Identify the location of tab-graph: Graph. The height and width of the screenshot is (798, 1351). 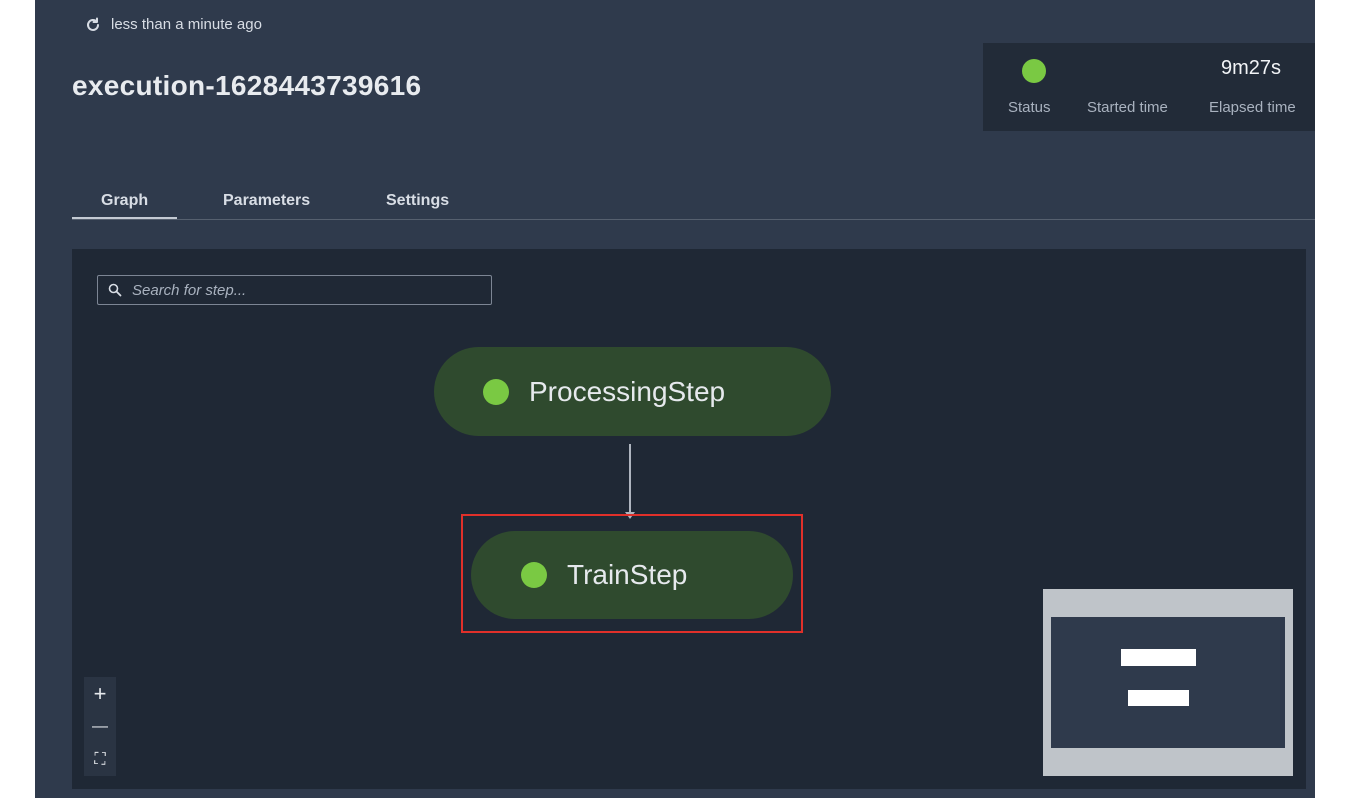
(125, 205).